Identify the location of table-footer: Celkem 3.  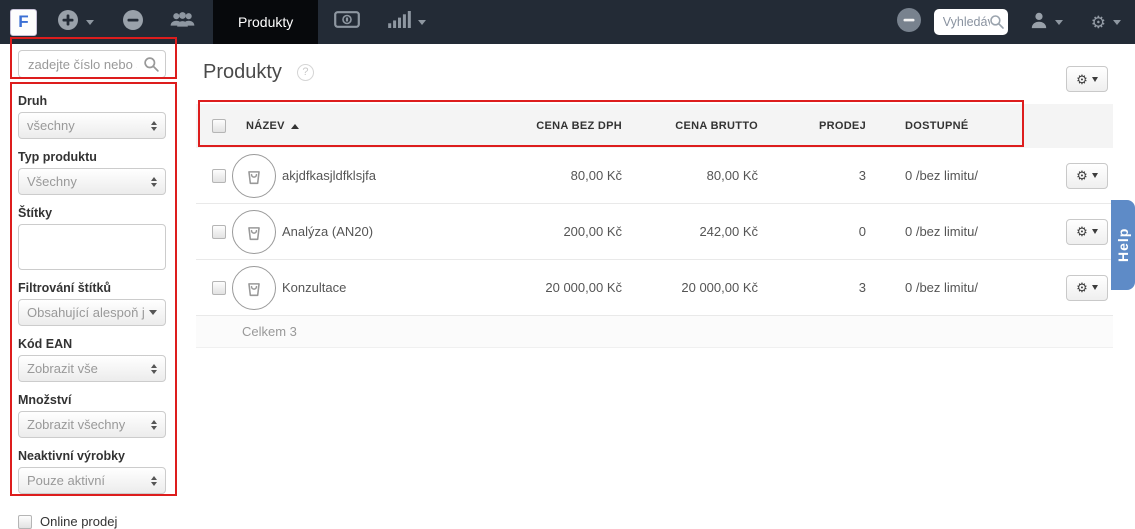
(654, 332).